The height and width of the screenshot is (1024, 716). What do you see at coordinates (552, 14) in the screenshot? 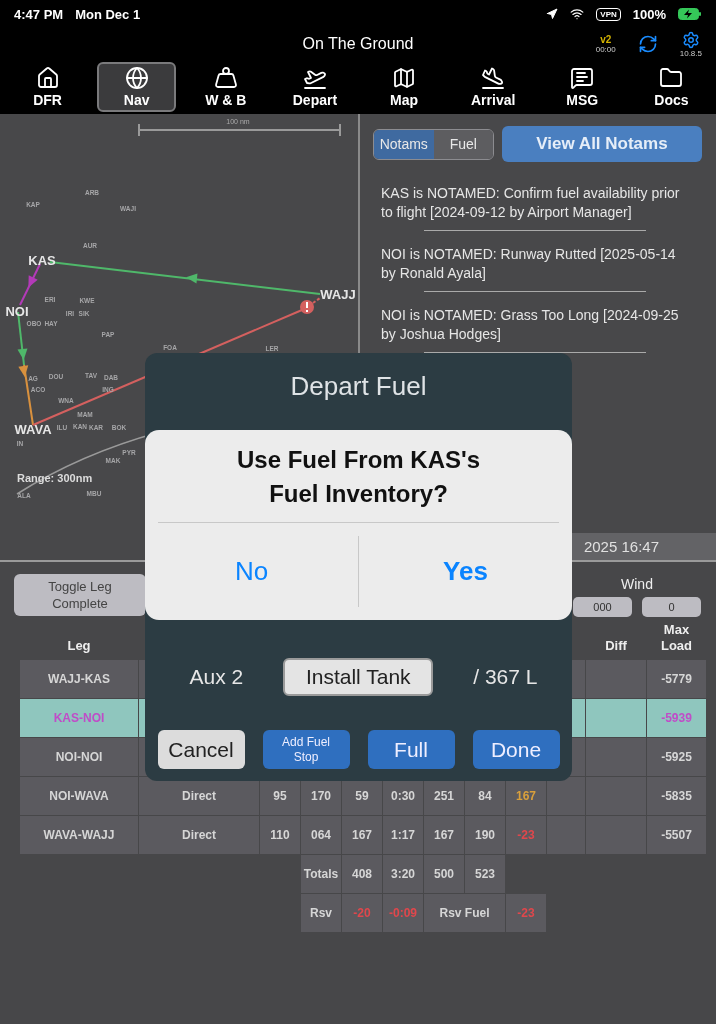
I see `location-icon` at bounding box center [552, 14].